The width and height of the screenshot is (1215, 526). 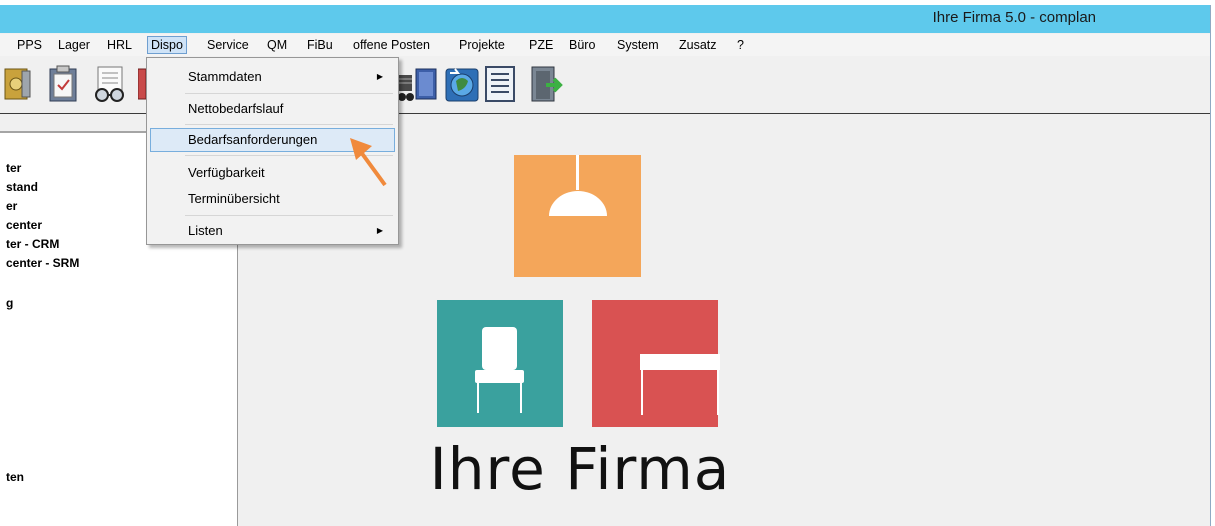 I want to click on menu-item-listen: Listen ▶, so click(x=272, y=231).